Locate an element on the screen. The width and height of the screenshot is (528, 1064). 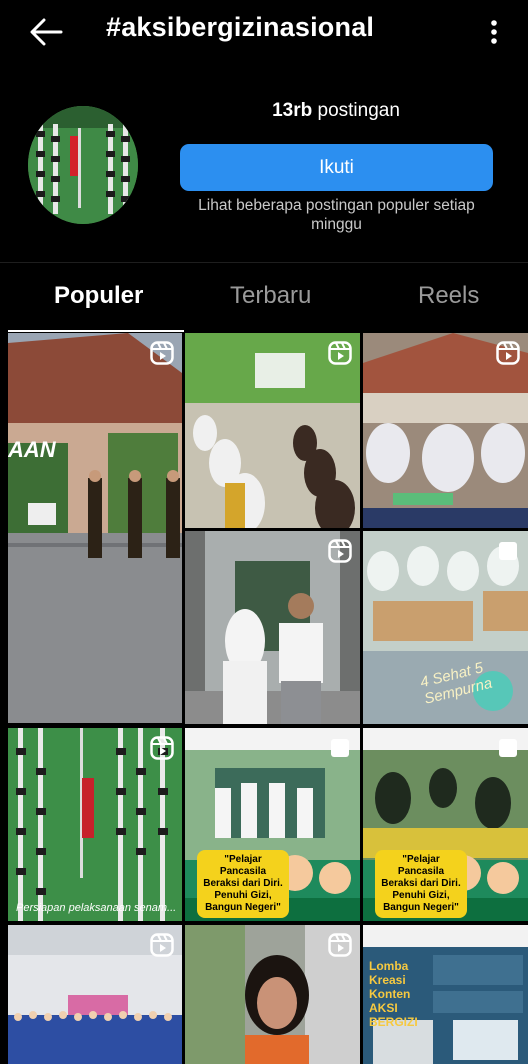
more-options-button is located at coordinates (494, 32).